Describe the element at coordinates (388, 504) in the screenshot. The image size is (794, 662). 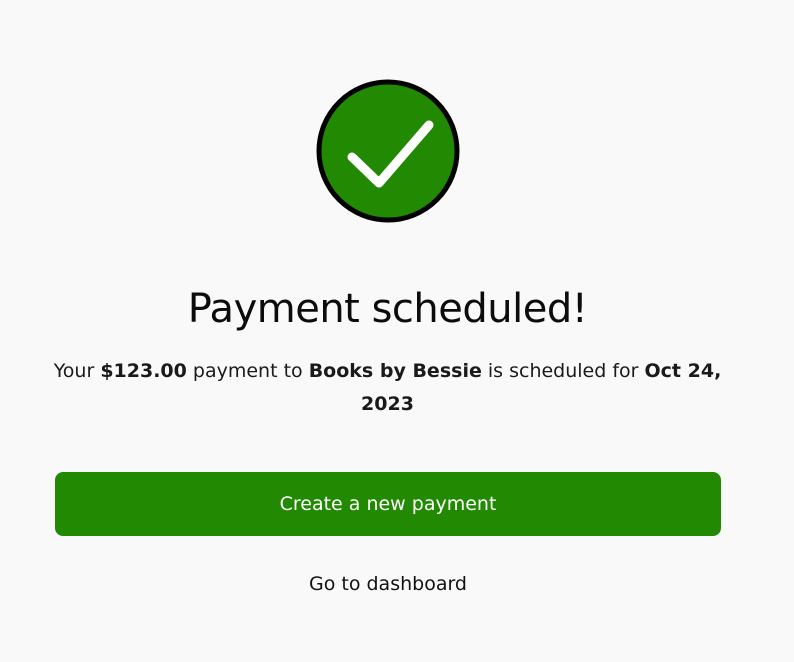
I see `create-new-payment-button: Create a new payment` at that location.